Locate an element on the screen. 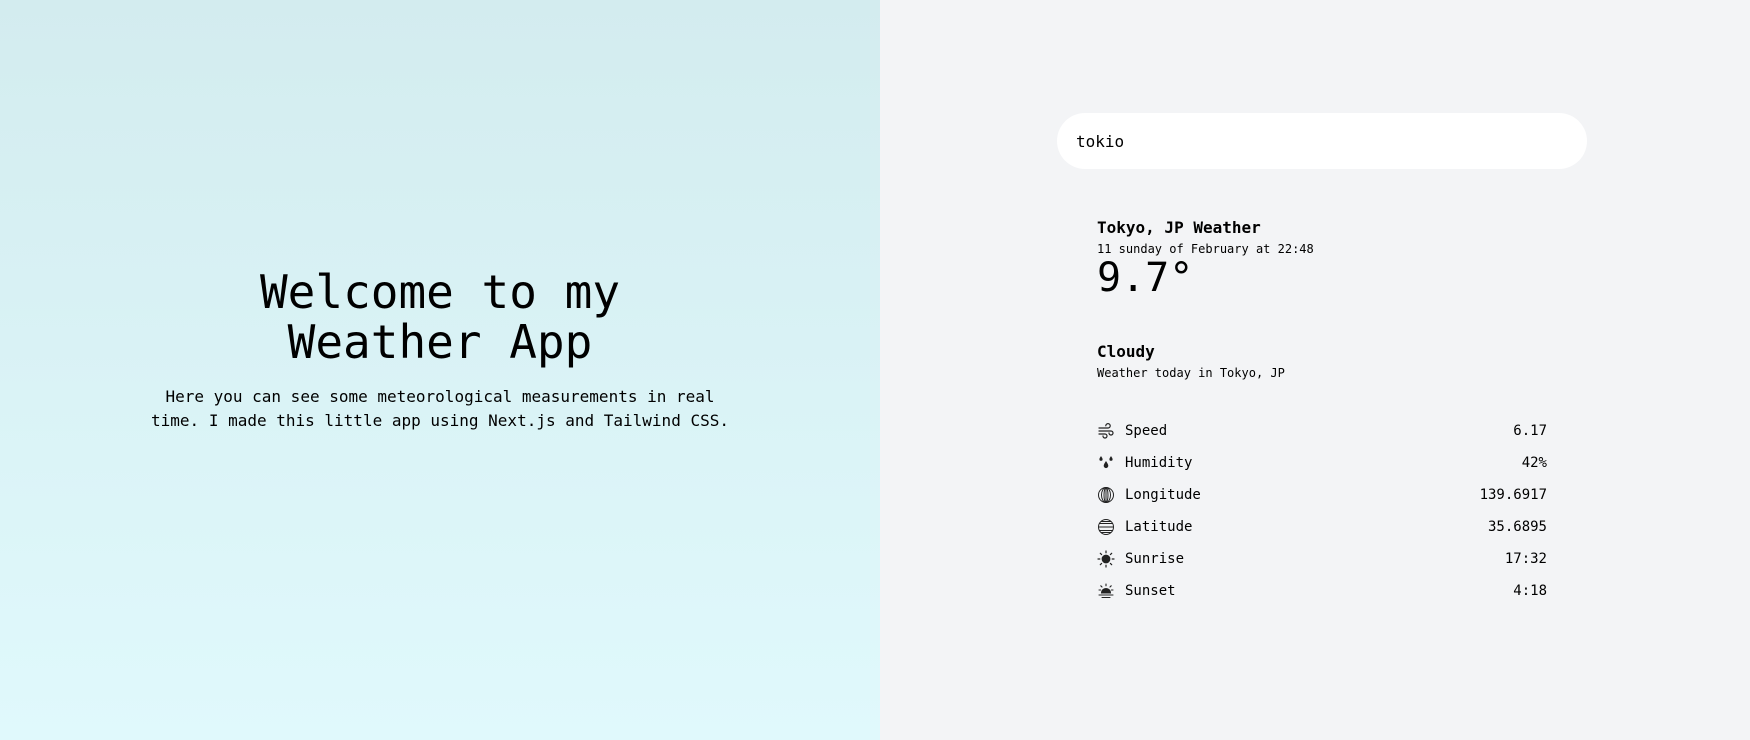  globe-latitude-icon is located at coordinates (1106, 527).